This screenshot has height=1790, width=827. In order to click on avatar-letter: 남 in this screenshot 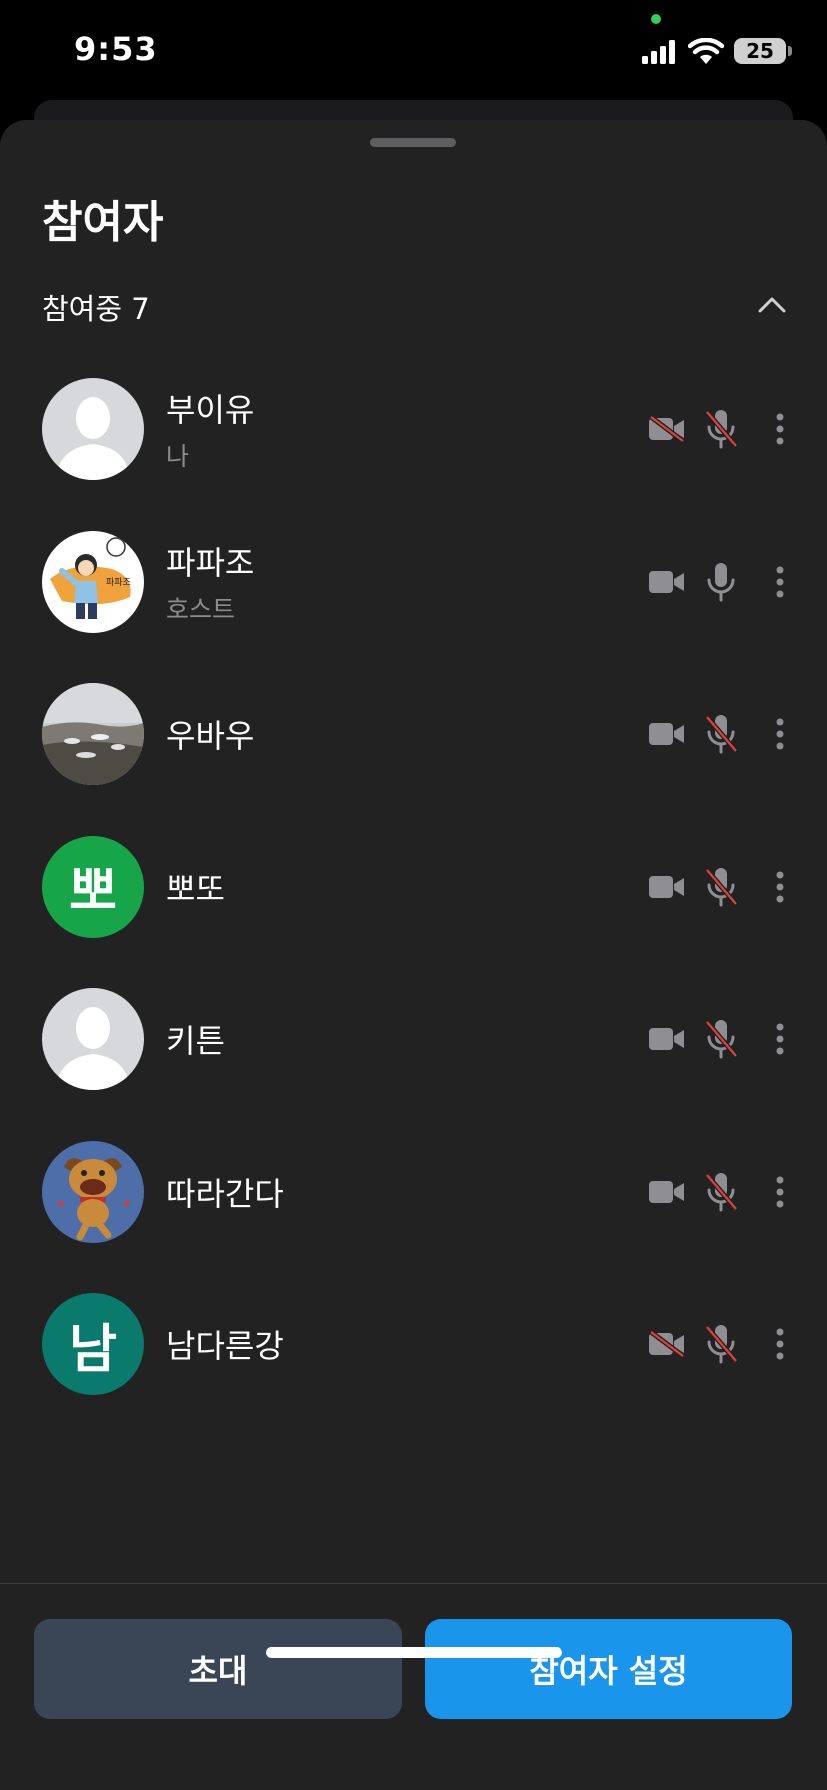, I will do `click(93, 1349)`.